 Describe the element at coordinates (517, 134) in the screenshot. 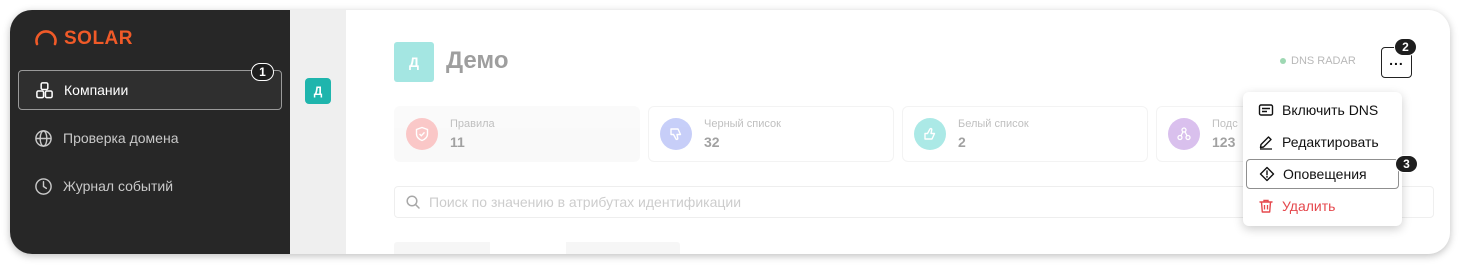

I see `stat-card-rules: Правила 11` at that location.